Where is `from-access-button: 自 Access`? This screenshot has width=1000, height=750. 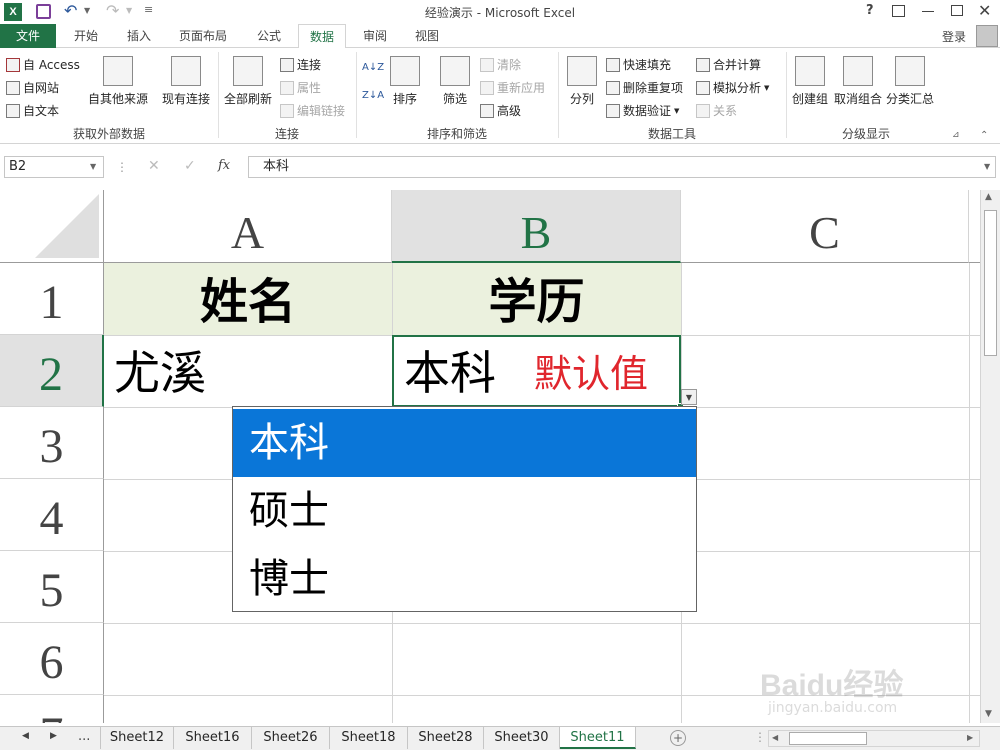 from-access-button: 自 Access is located at coordinates (43, 64).